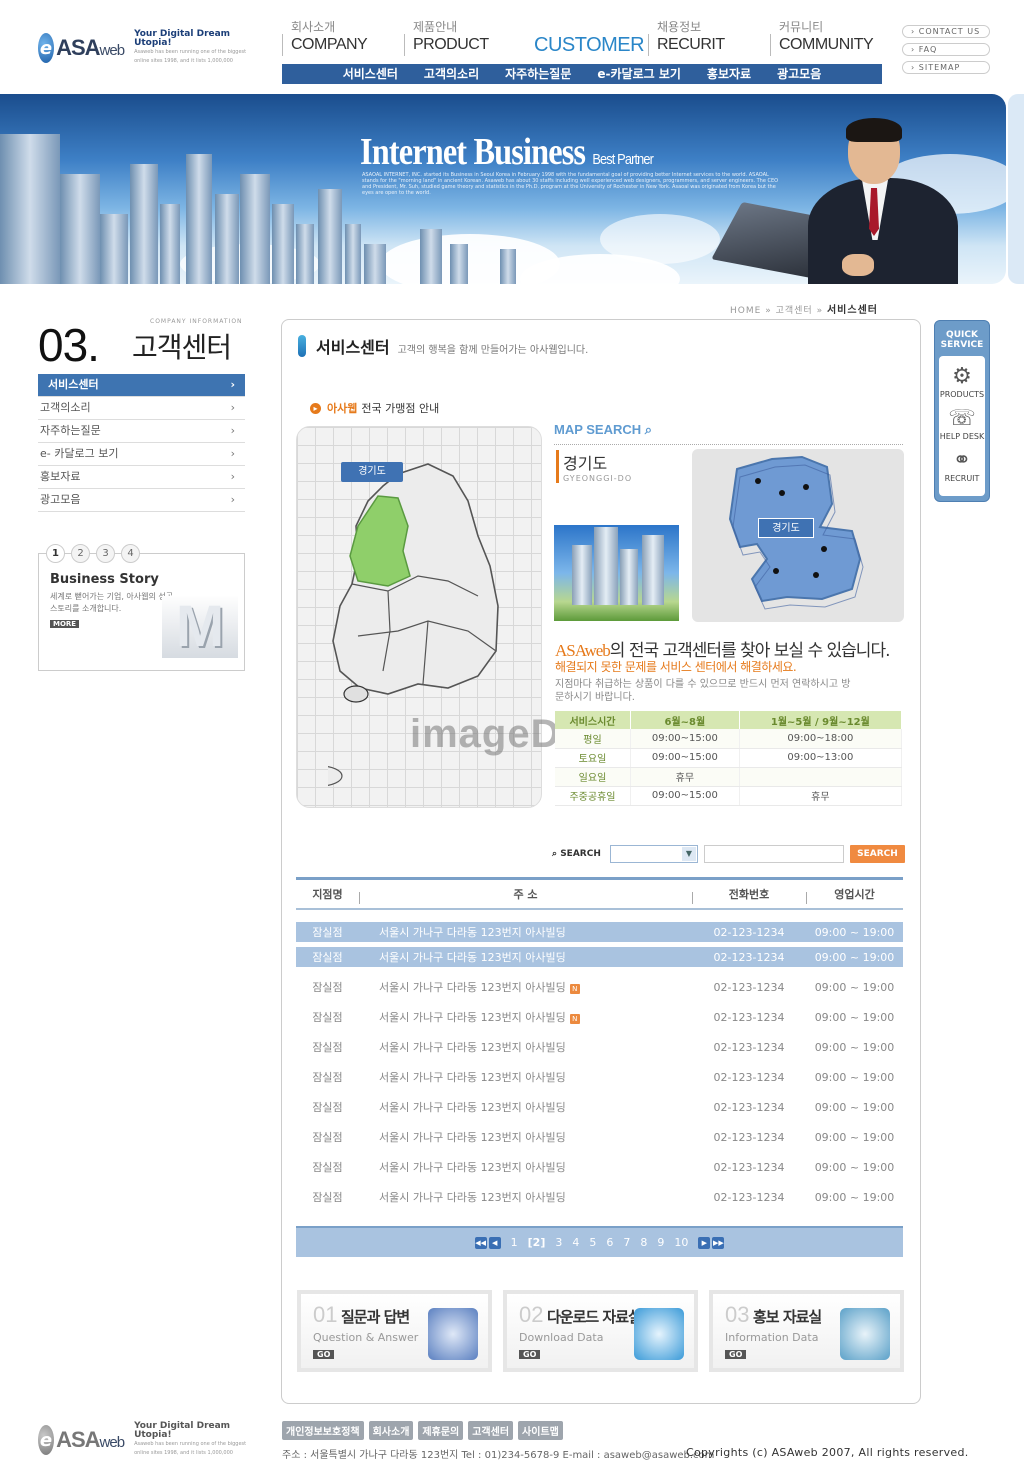 Image resolution: width=1024 pixels, height=1477 pixels. Describe the element at coordinates (465, 38) in the screenshot. I see `gnb-product: 제품안내 PRODUCT` at that location.